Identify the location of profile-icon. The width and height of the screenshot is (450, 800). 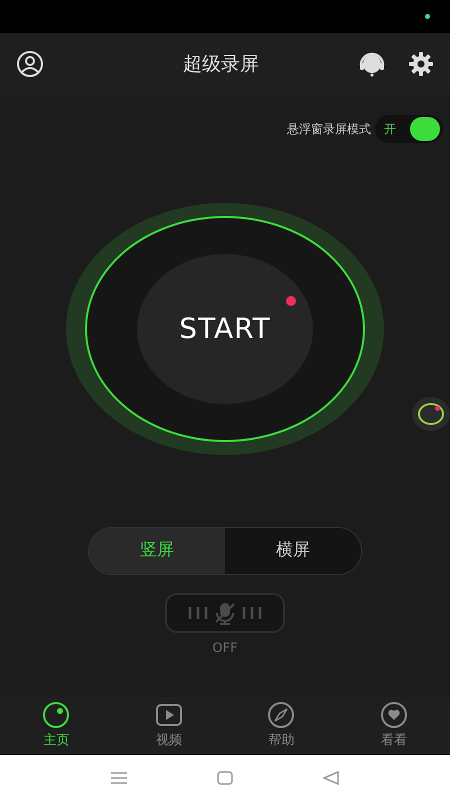
(30, 64).